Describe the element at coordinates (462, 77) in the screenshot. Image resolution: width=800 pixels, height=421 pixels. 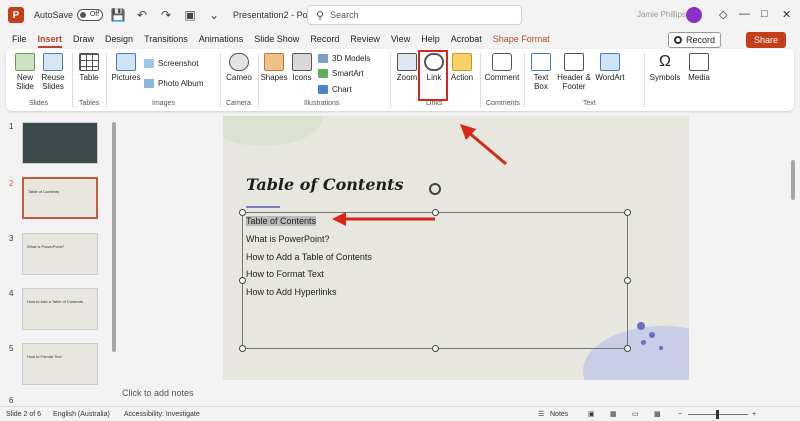
I see `action-label: Action` at that location.